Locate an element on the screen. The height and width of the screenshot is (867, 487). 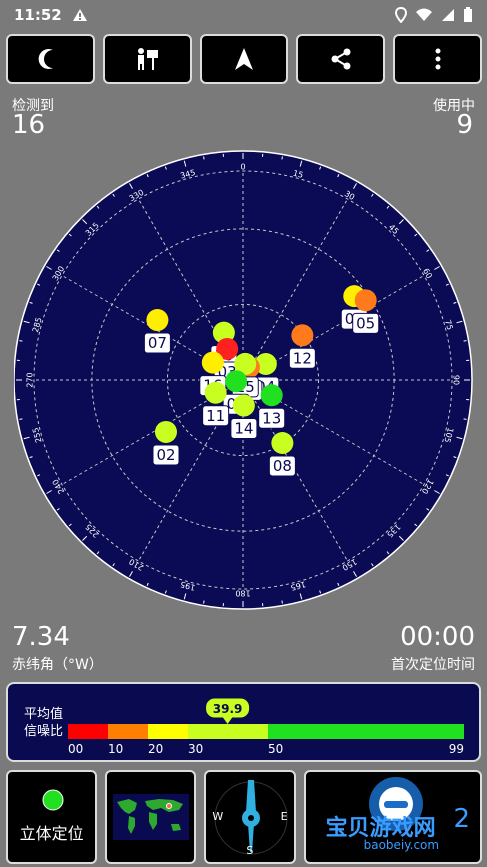
more-menu-button is located at coordinates (437, 59).